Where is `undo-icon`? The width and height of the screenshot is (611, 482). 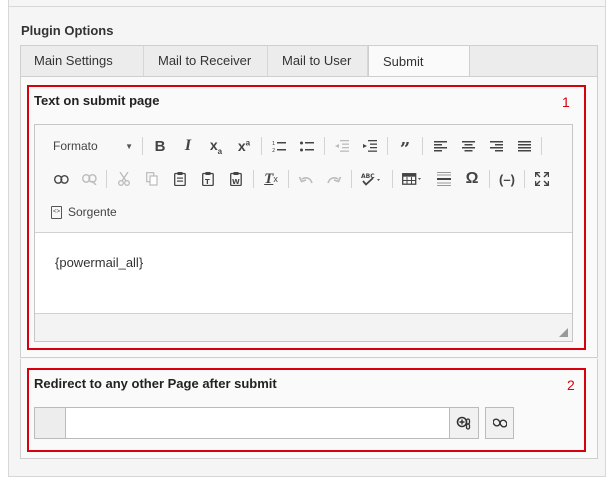
undo-icon is located at coordinates (306, 179).